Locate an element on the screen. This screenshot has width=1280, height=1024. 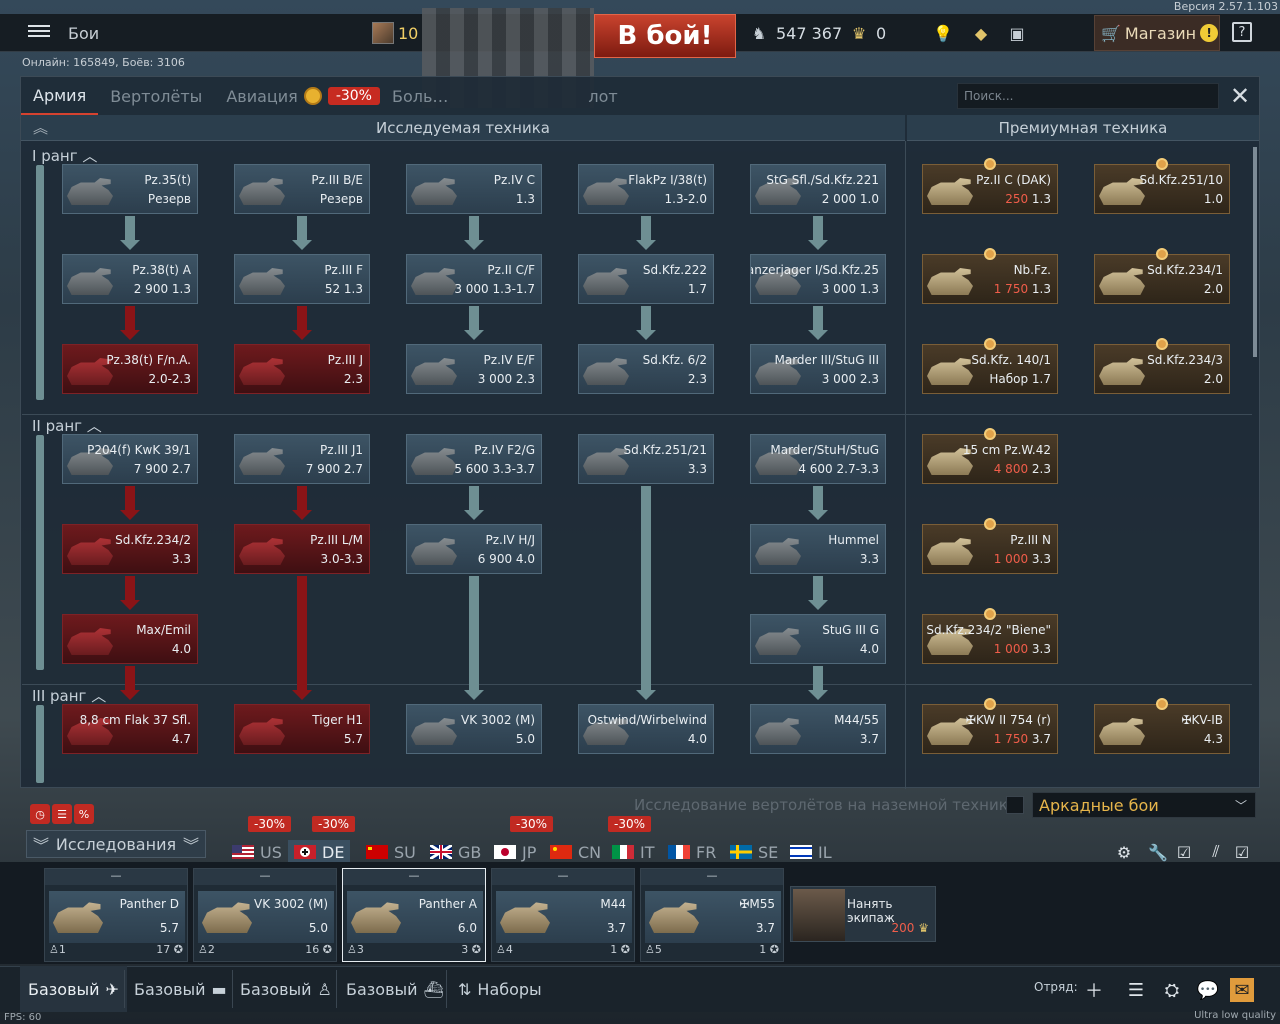
add-squad-icon: ＋ is located at coordinates (1094, 990).